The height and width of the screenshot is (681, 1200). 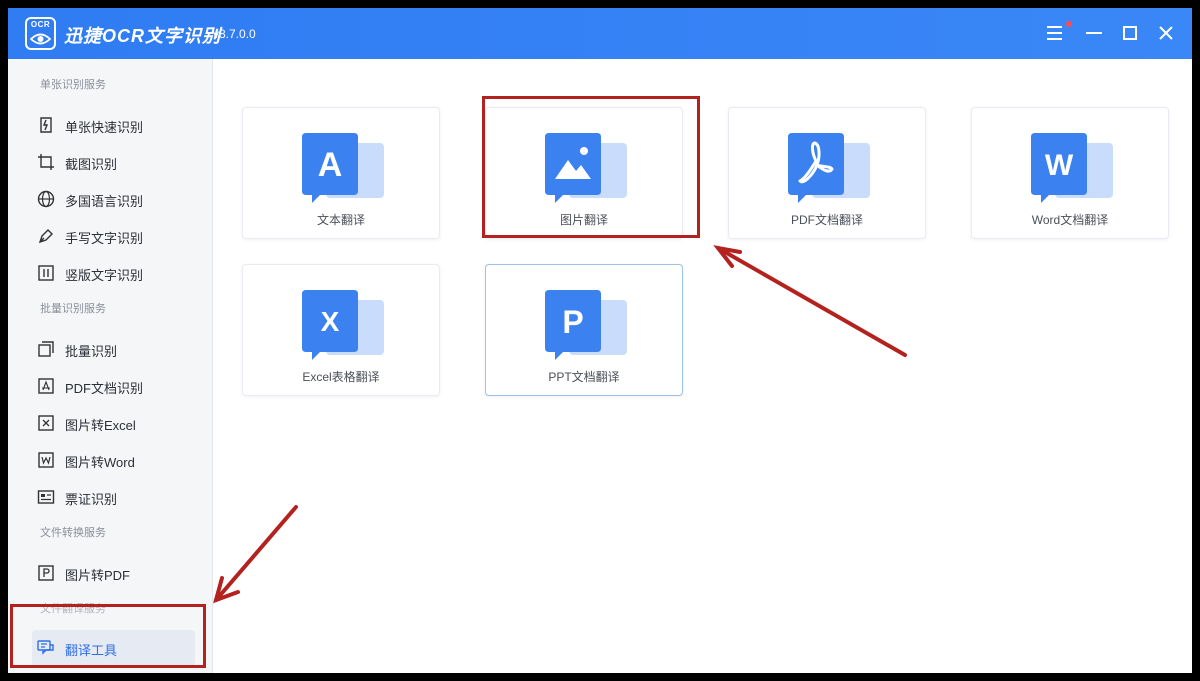 I want to click on text-translate-icon: A, so click(x=343, y=170).